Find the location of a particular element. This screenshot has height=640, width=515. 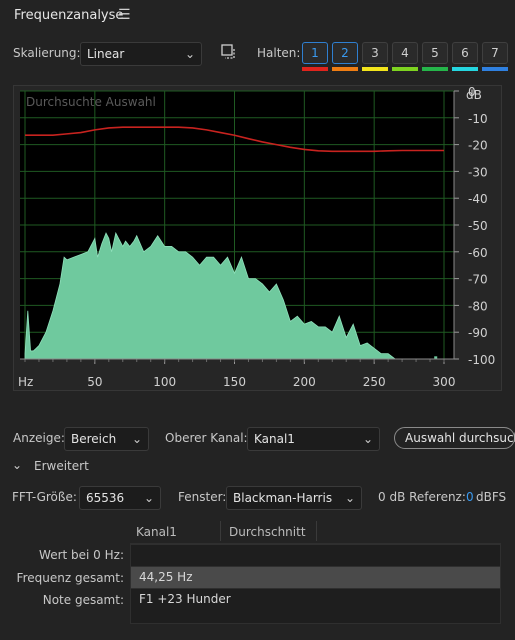

fft-size-value: 65536 is located at coordinates (105, 498).